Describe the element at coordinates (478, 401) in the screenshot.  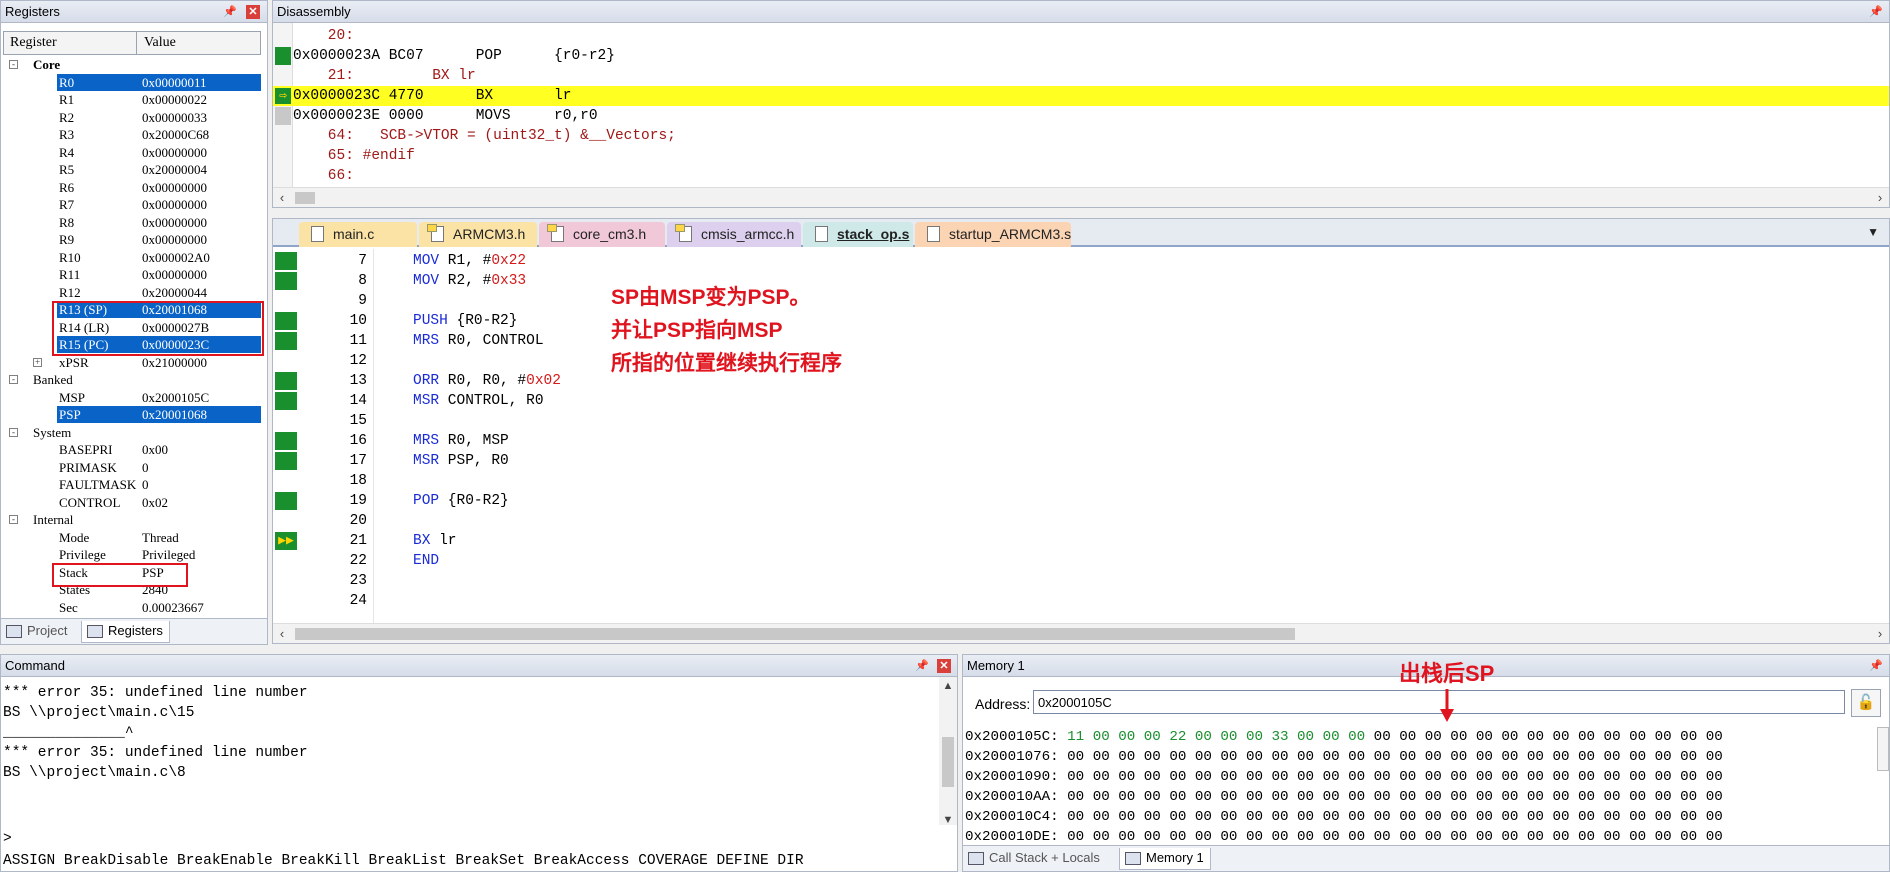
I see `code-line: MSR CONTROL, R0` at that location.